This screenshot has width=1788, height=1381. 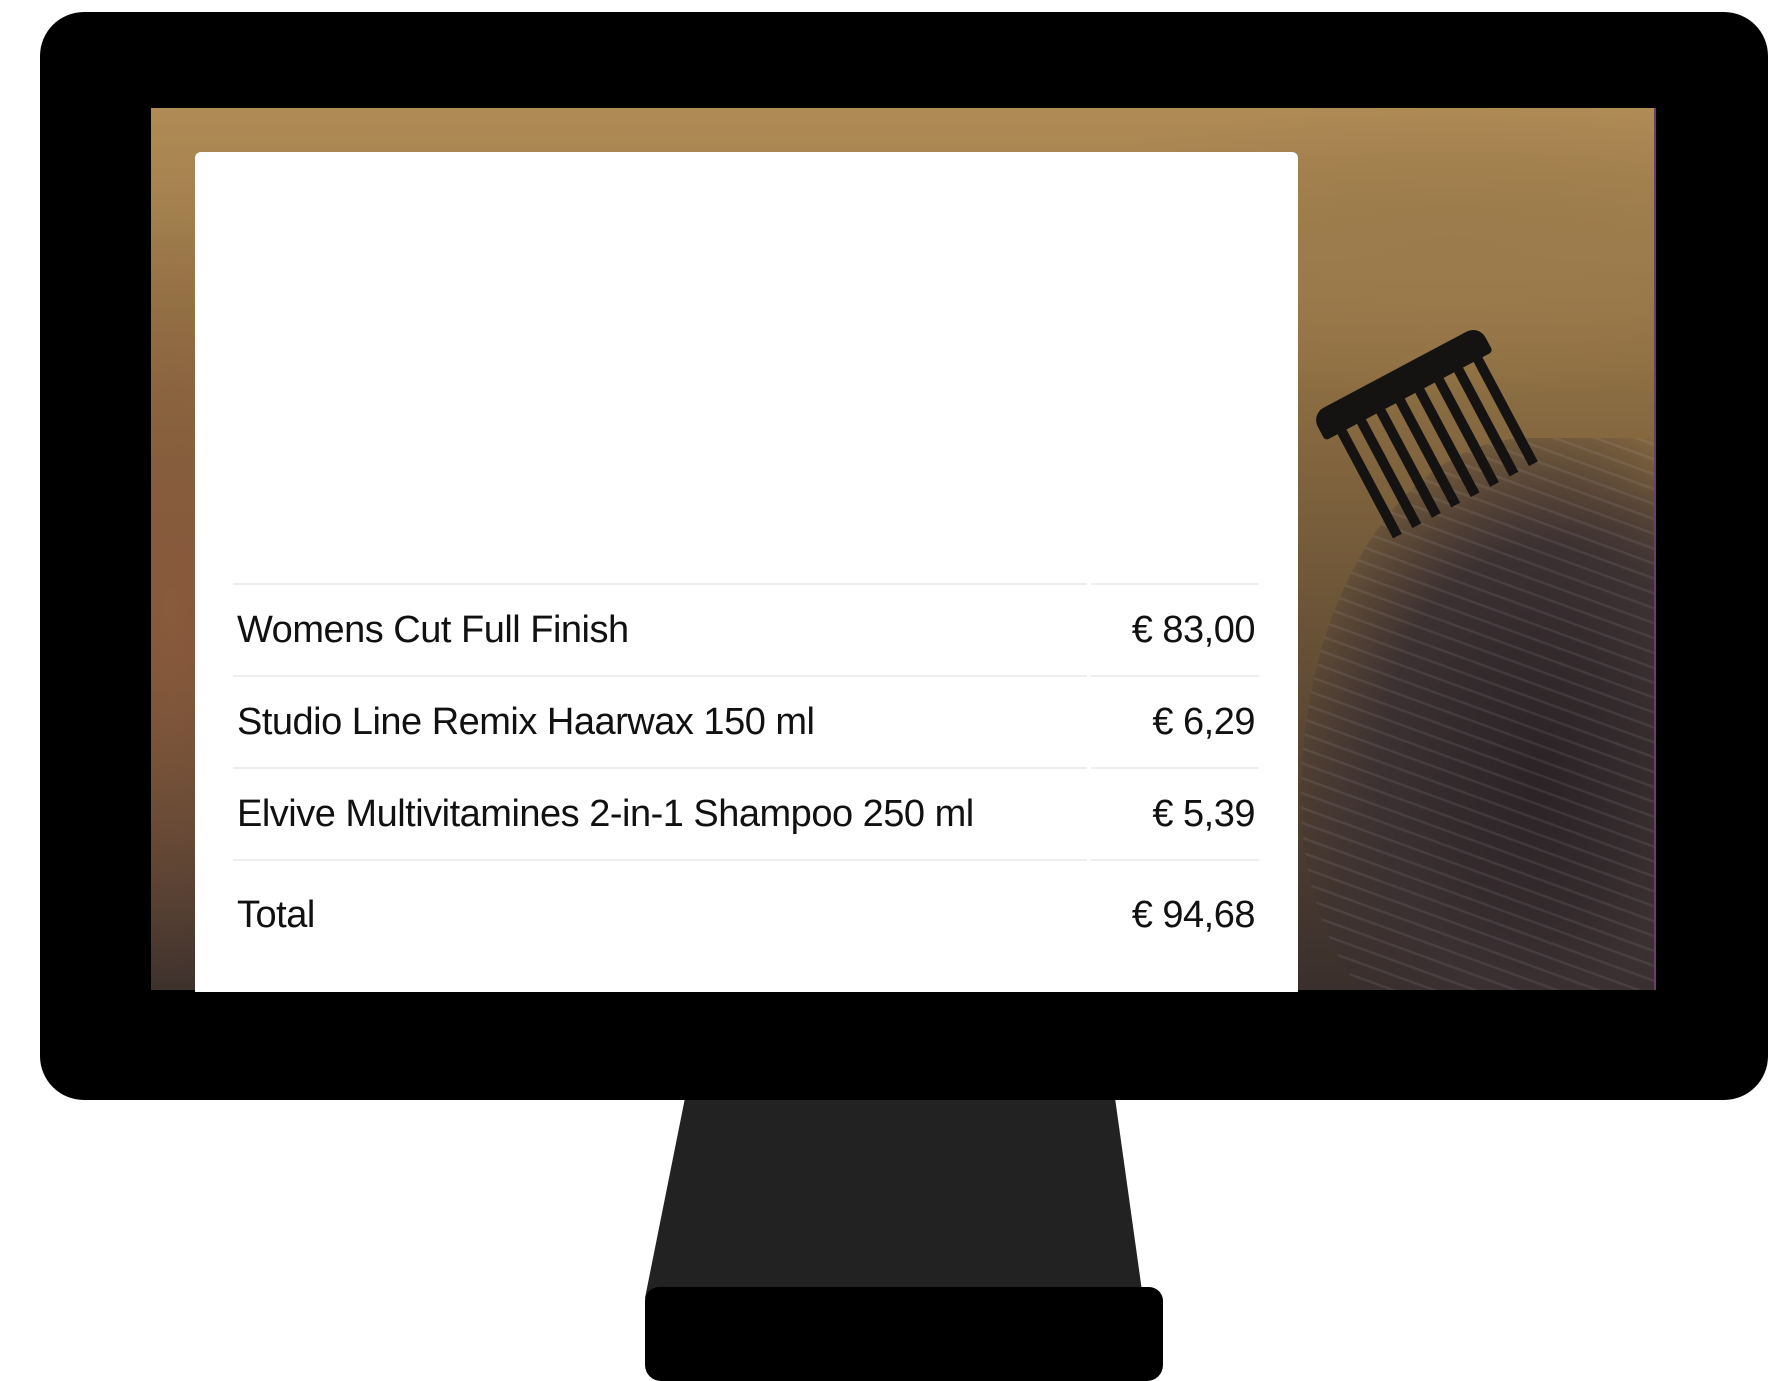 I want to click on item-name: Studio Line Remix Haarwax 150 ml, so click(x=661, y=721).